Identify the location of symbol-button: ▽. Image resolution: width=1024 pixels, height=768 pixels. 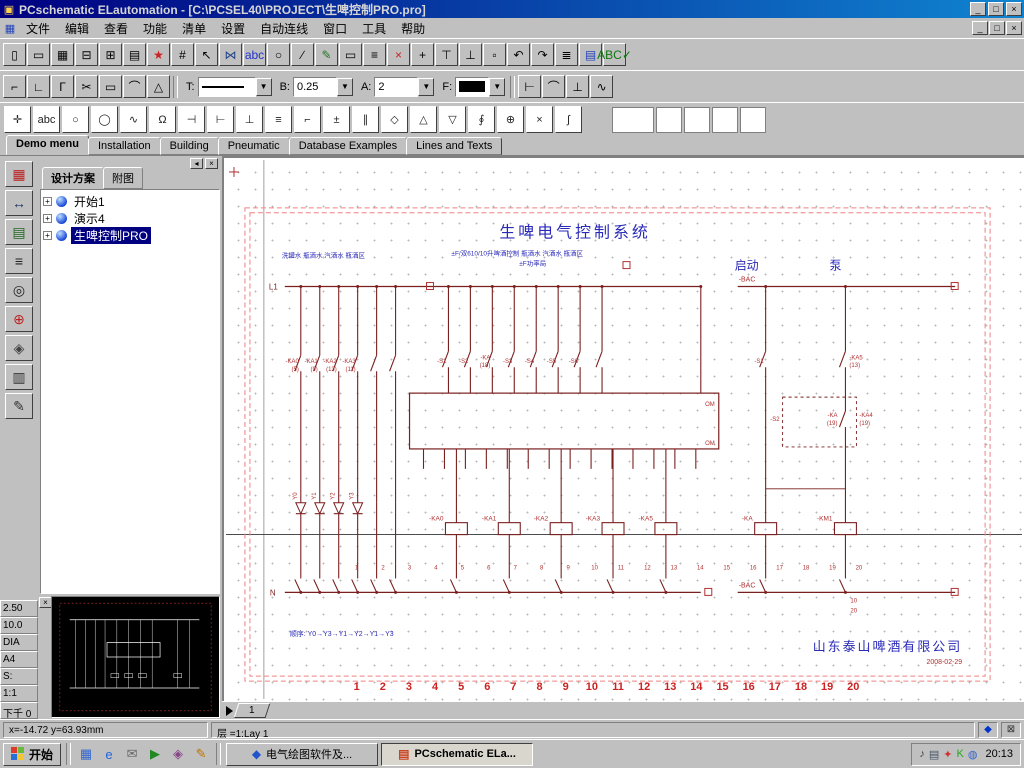
(452, 119).